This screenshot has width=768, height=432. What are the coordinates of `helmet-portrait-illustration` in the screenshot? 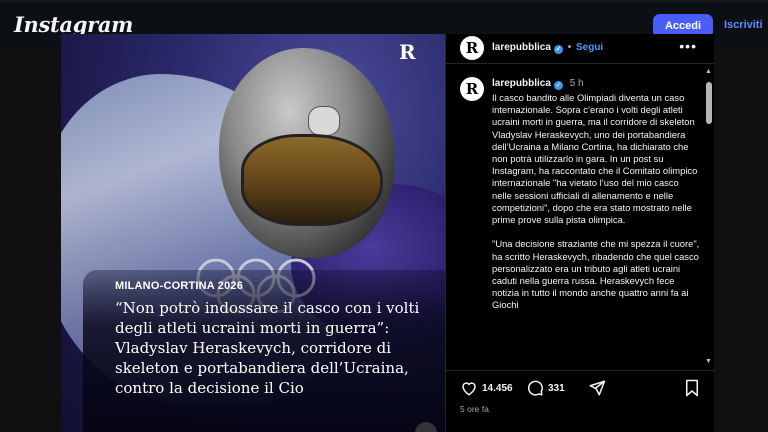 It's located at (324, 121).